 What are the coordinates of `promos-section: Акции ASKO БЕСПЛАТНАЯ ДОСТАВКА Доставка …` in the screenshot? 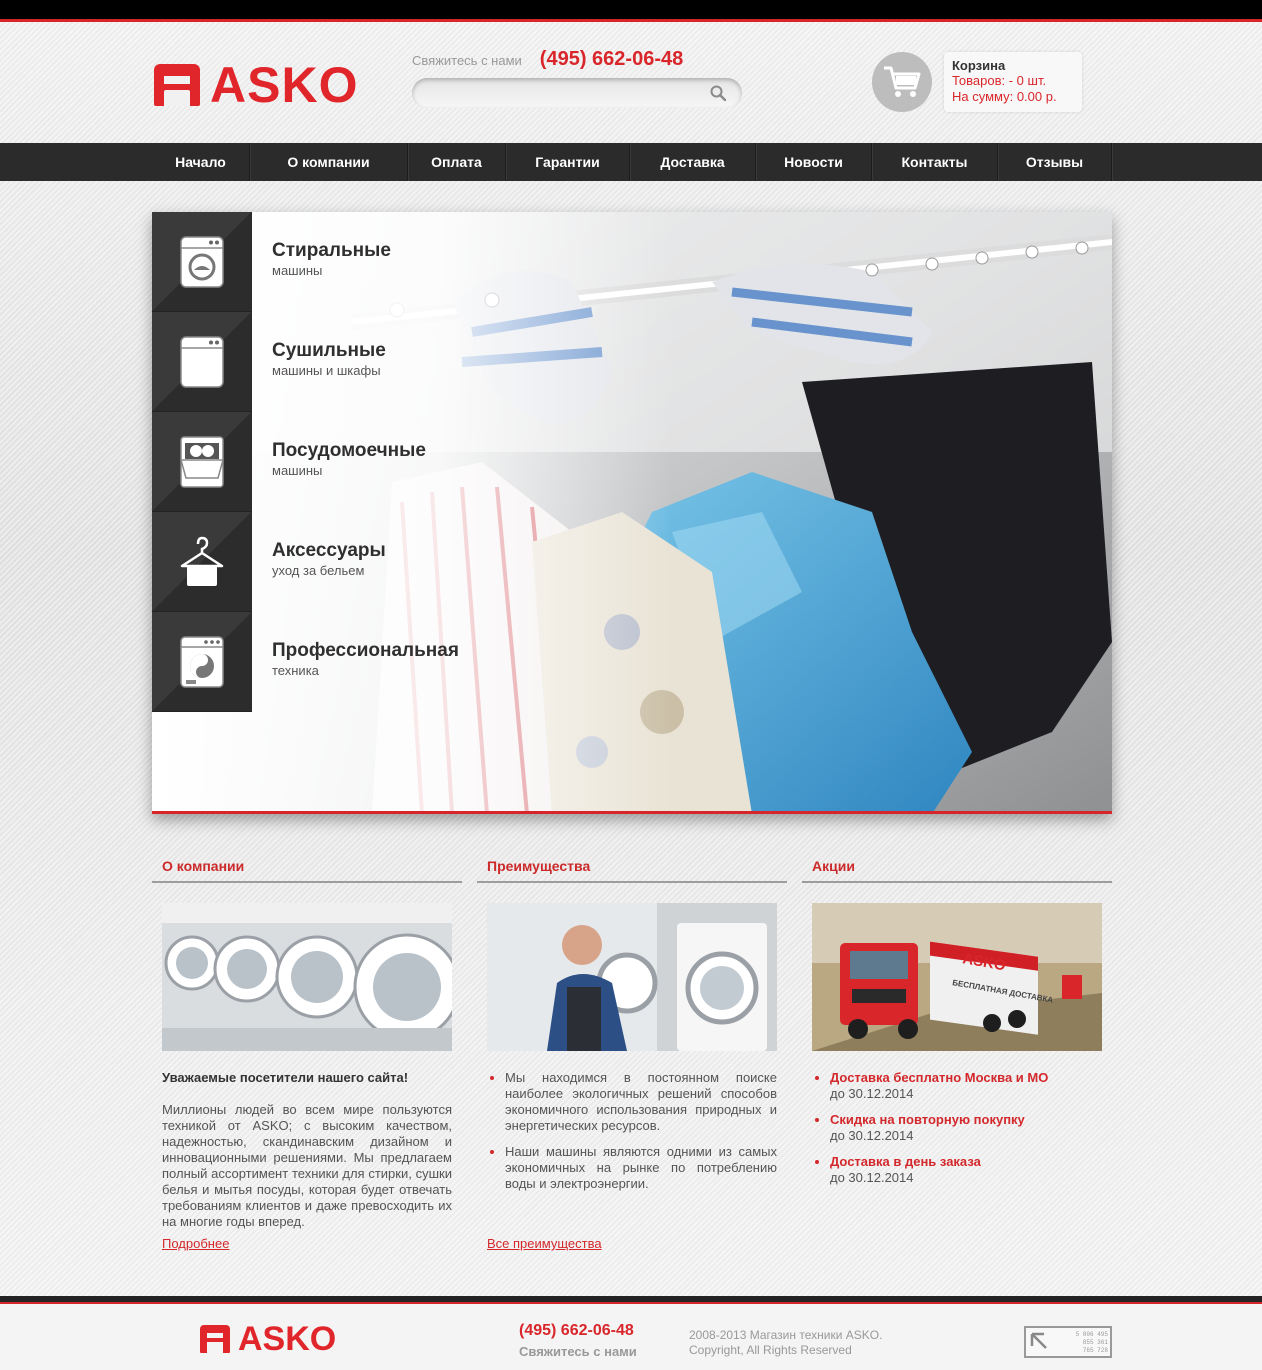 It's located at (957, 1024).